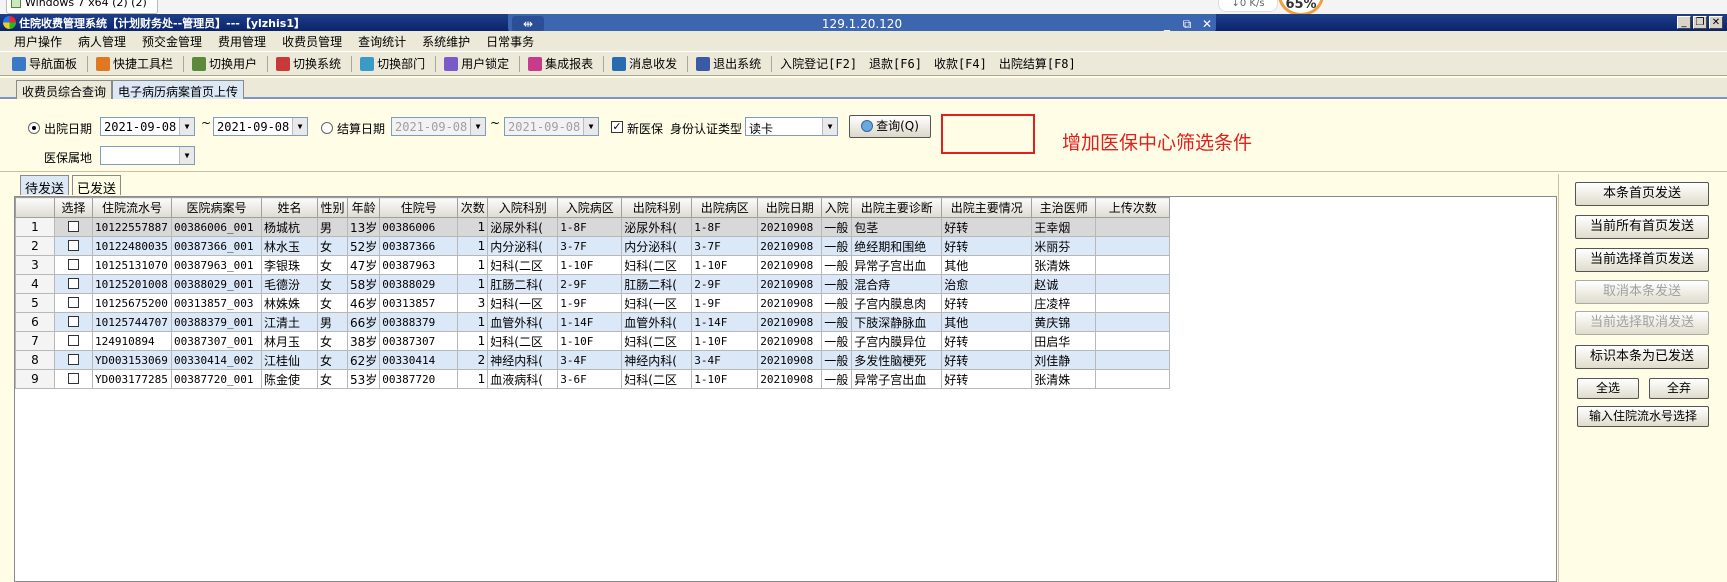  I want to click on tab-emr-upload: 电子病历病案首页上传, so click(178, 89).